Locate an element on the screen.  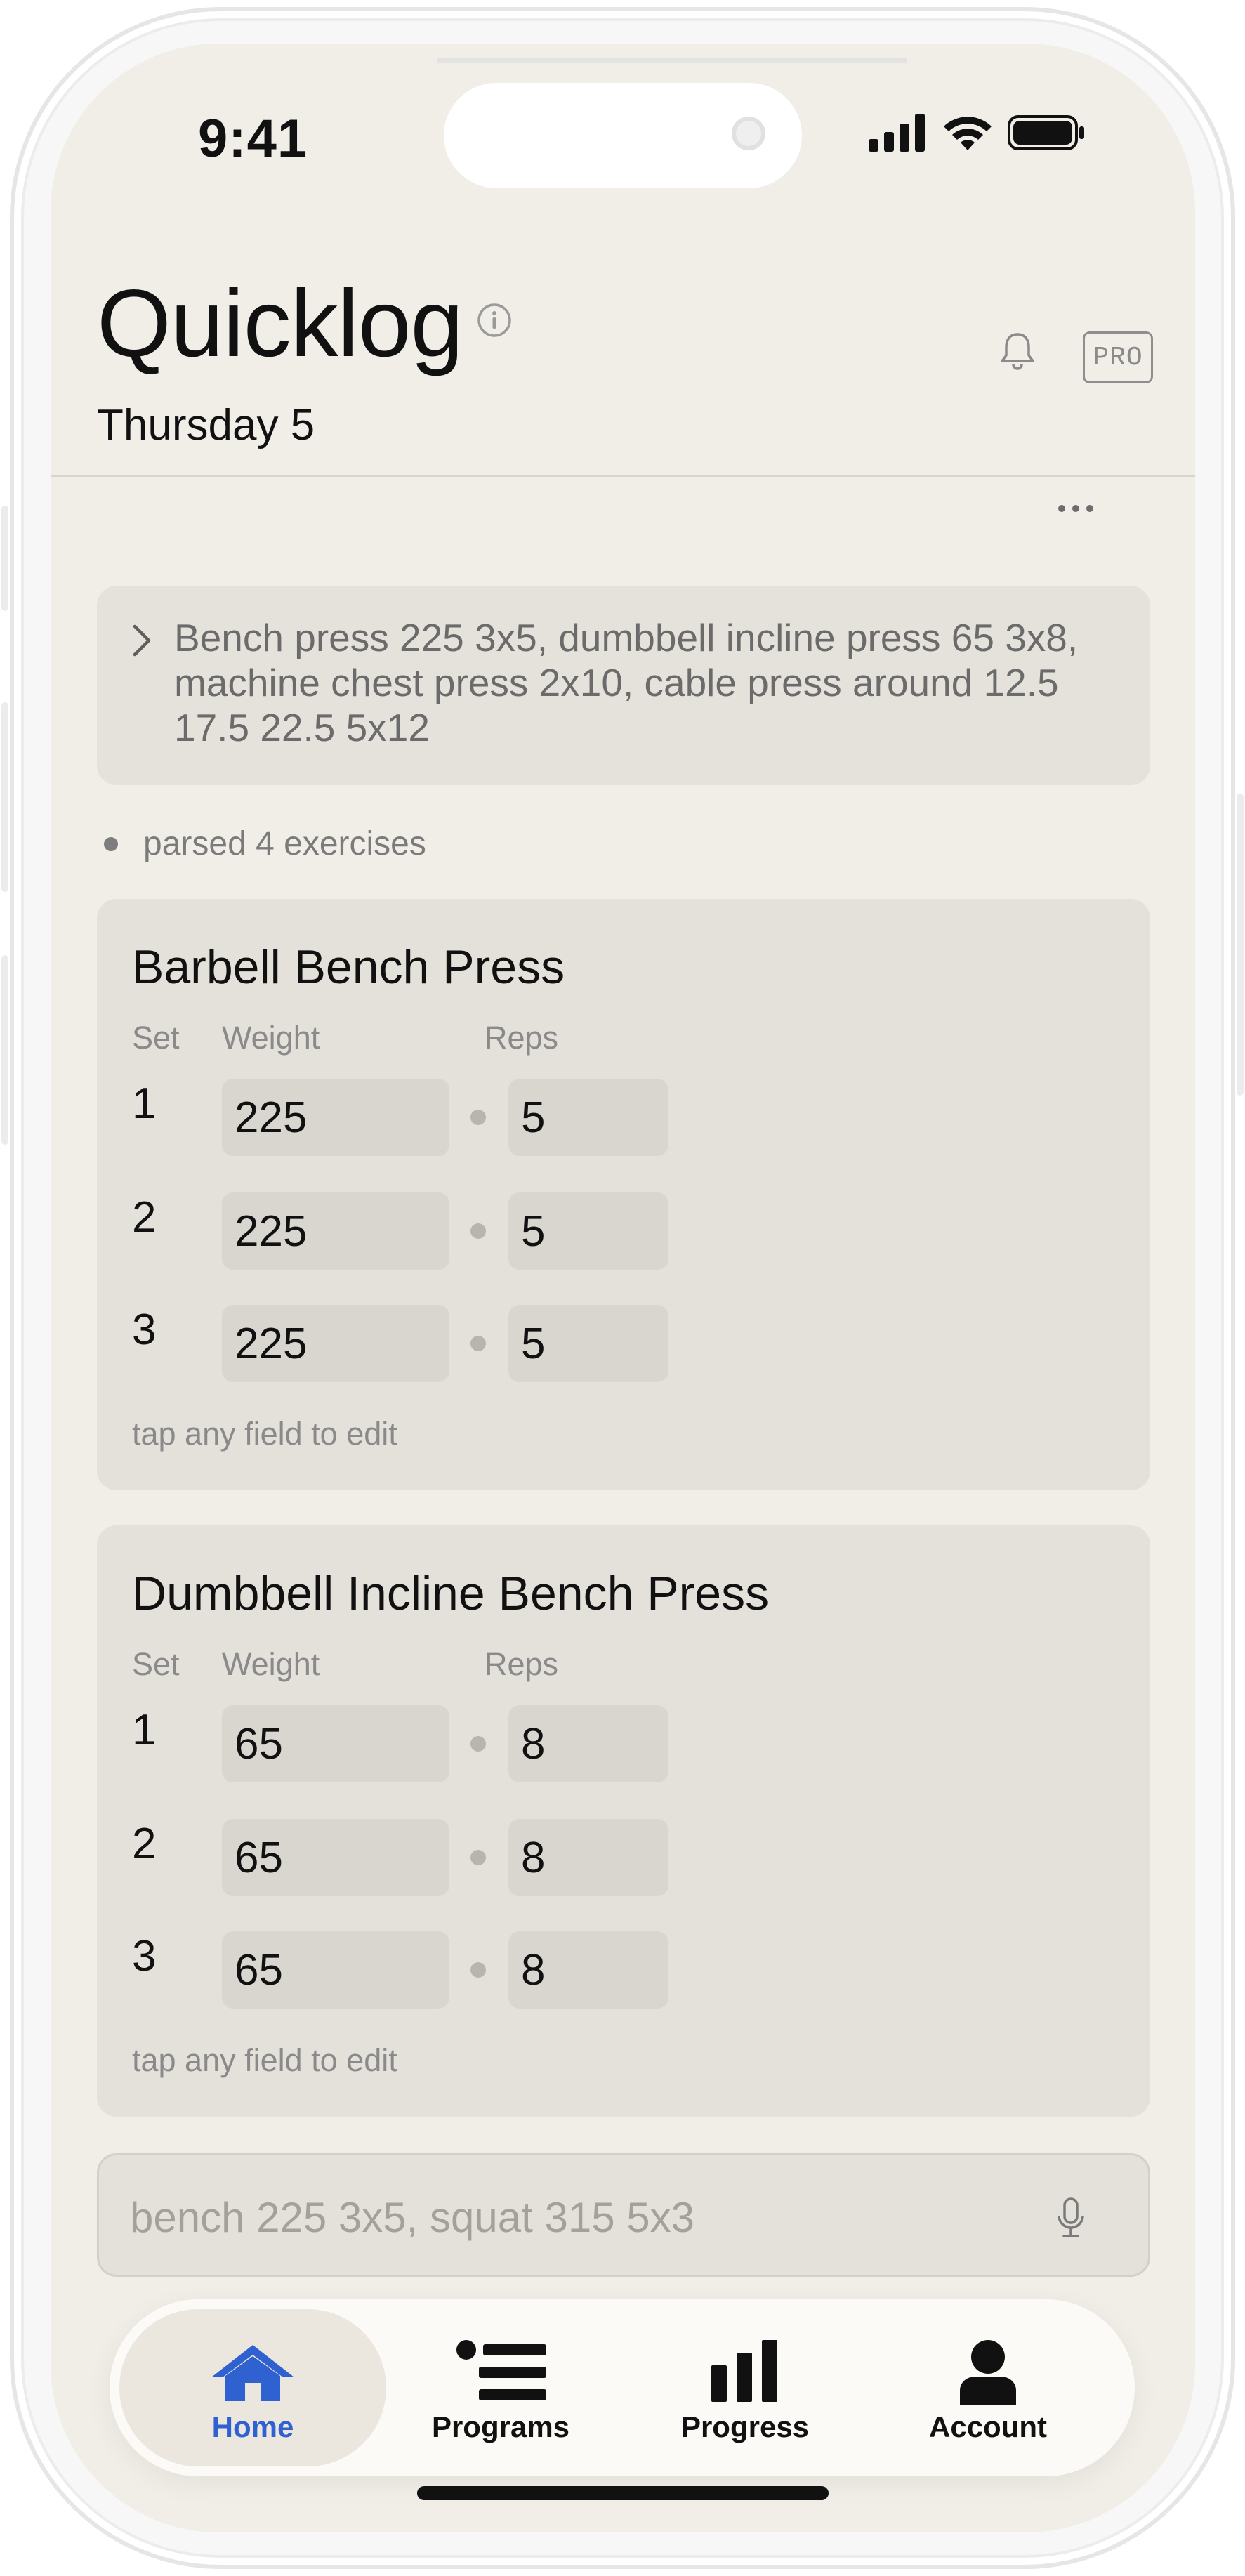
tab-label: Account is located at coordinates (988, 2426).